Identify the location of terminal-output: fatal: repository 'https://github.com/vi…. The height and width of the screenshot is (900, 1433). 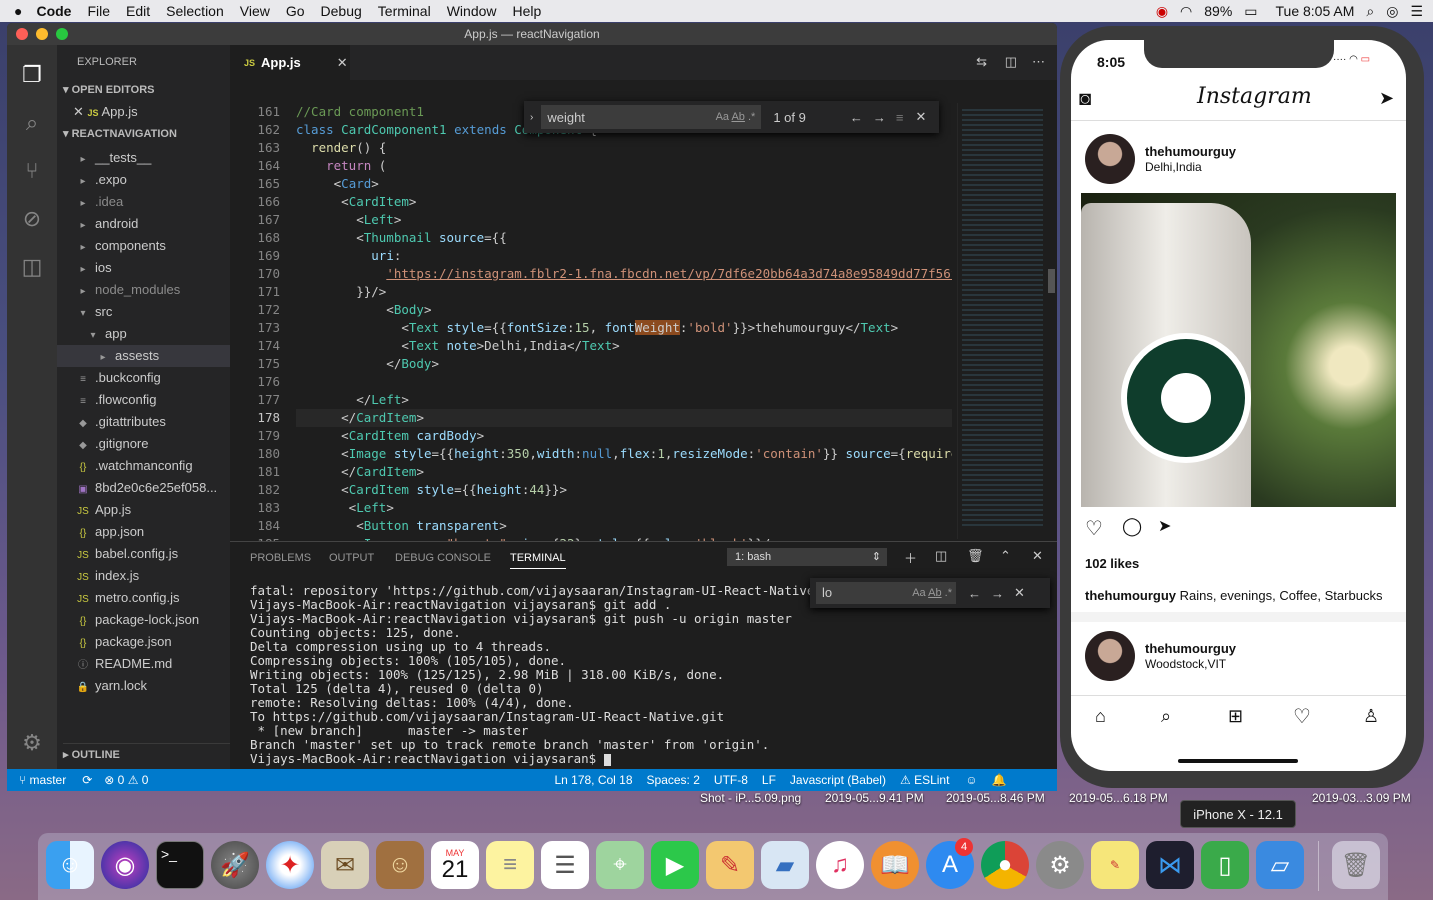
(551, 675).